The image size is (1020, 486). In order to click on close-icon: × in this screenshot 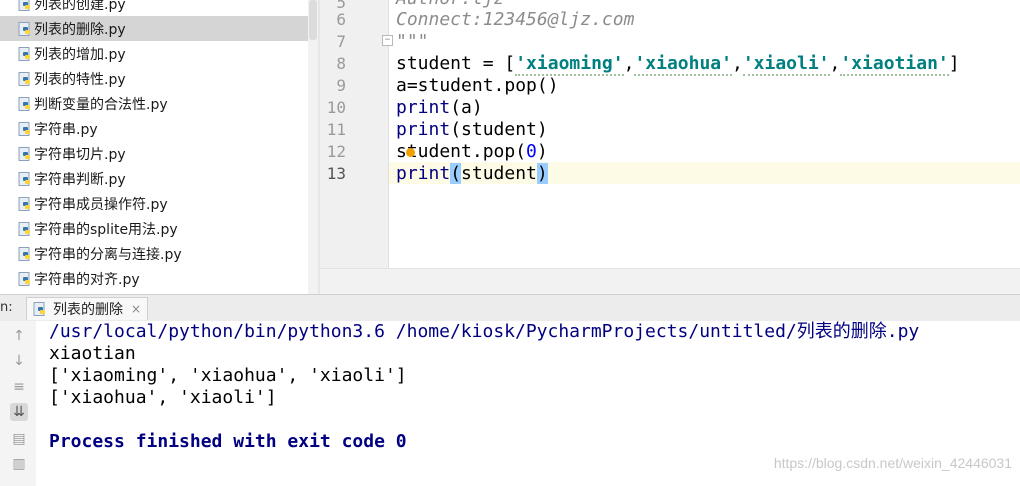, I will do `click(136, 309)`.